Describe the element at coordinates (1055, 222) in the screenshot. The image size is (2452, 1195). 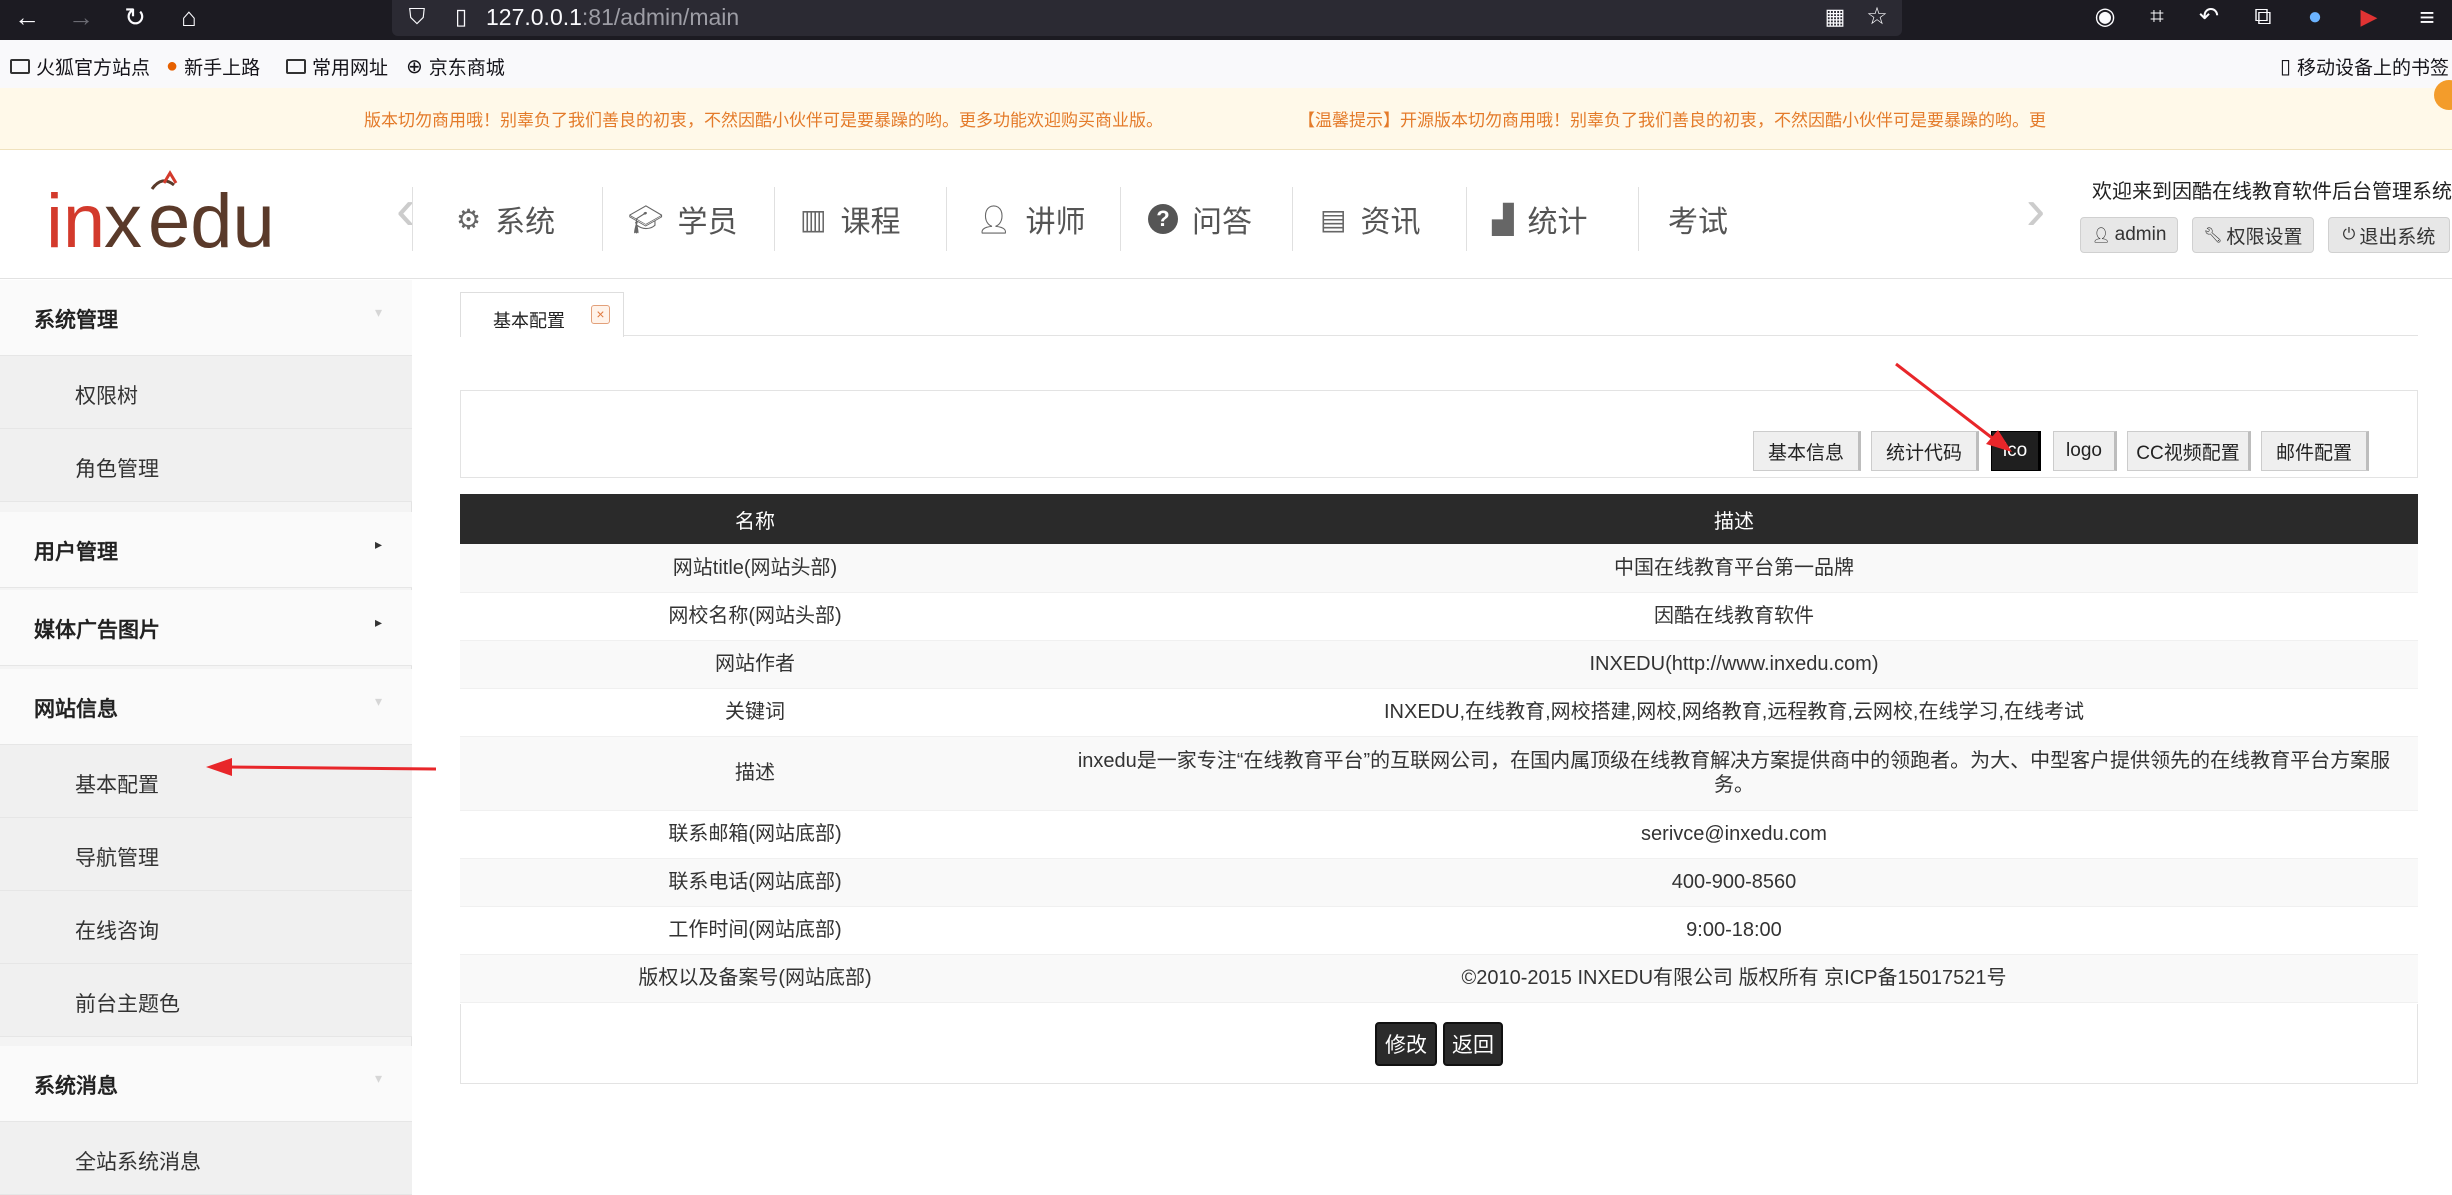
I see `nav-label: 讲师` at that location.